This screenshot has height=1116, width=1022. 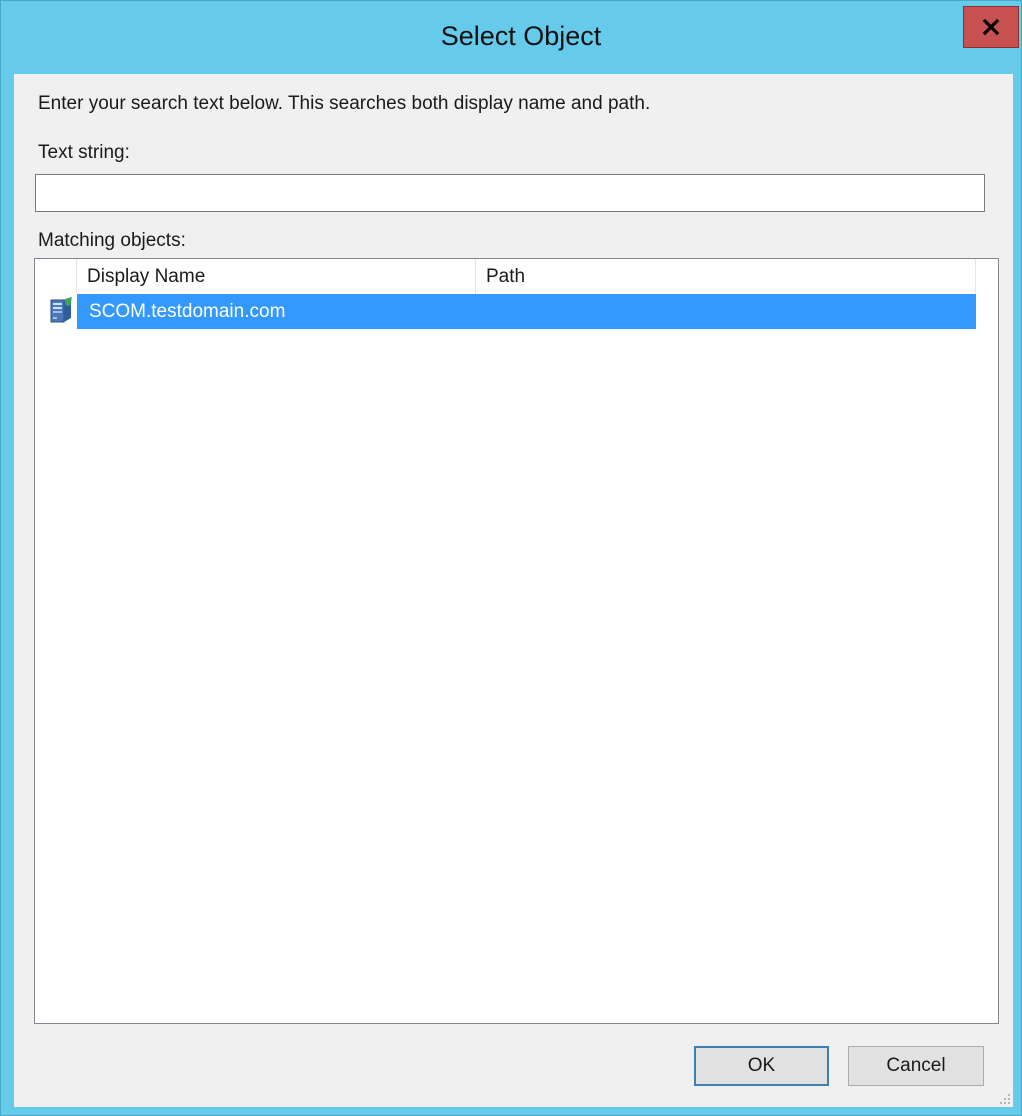 I want to click on ok-button: OK, so click(x=761, y=1066).